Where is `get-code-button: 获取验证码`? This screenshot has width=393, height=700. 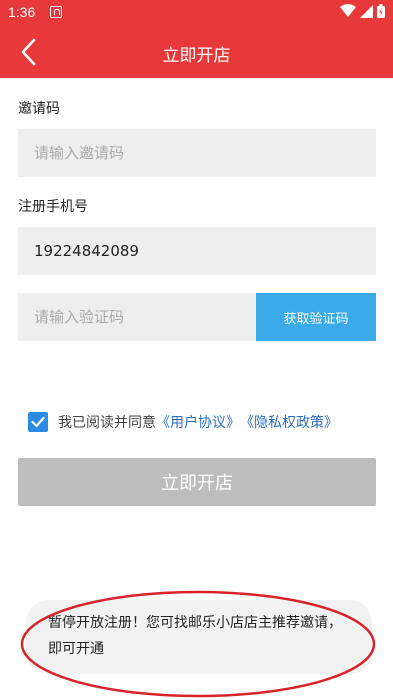
get-code-button: 获取验证码 is located at coordinates (316, 317).